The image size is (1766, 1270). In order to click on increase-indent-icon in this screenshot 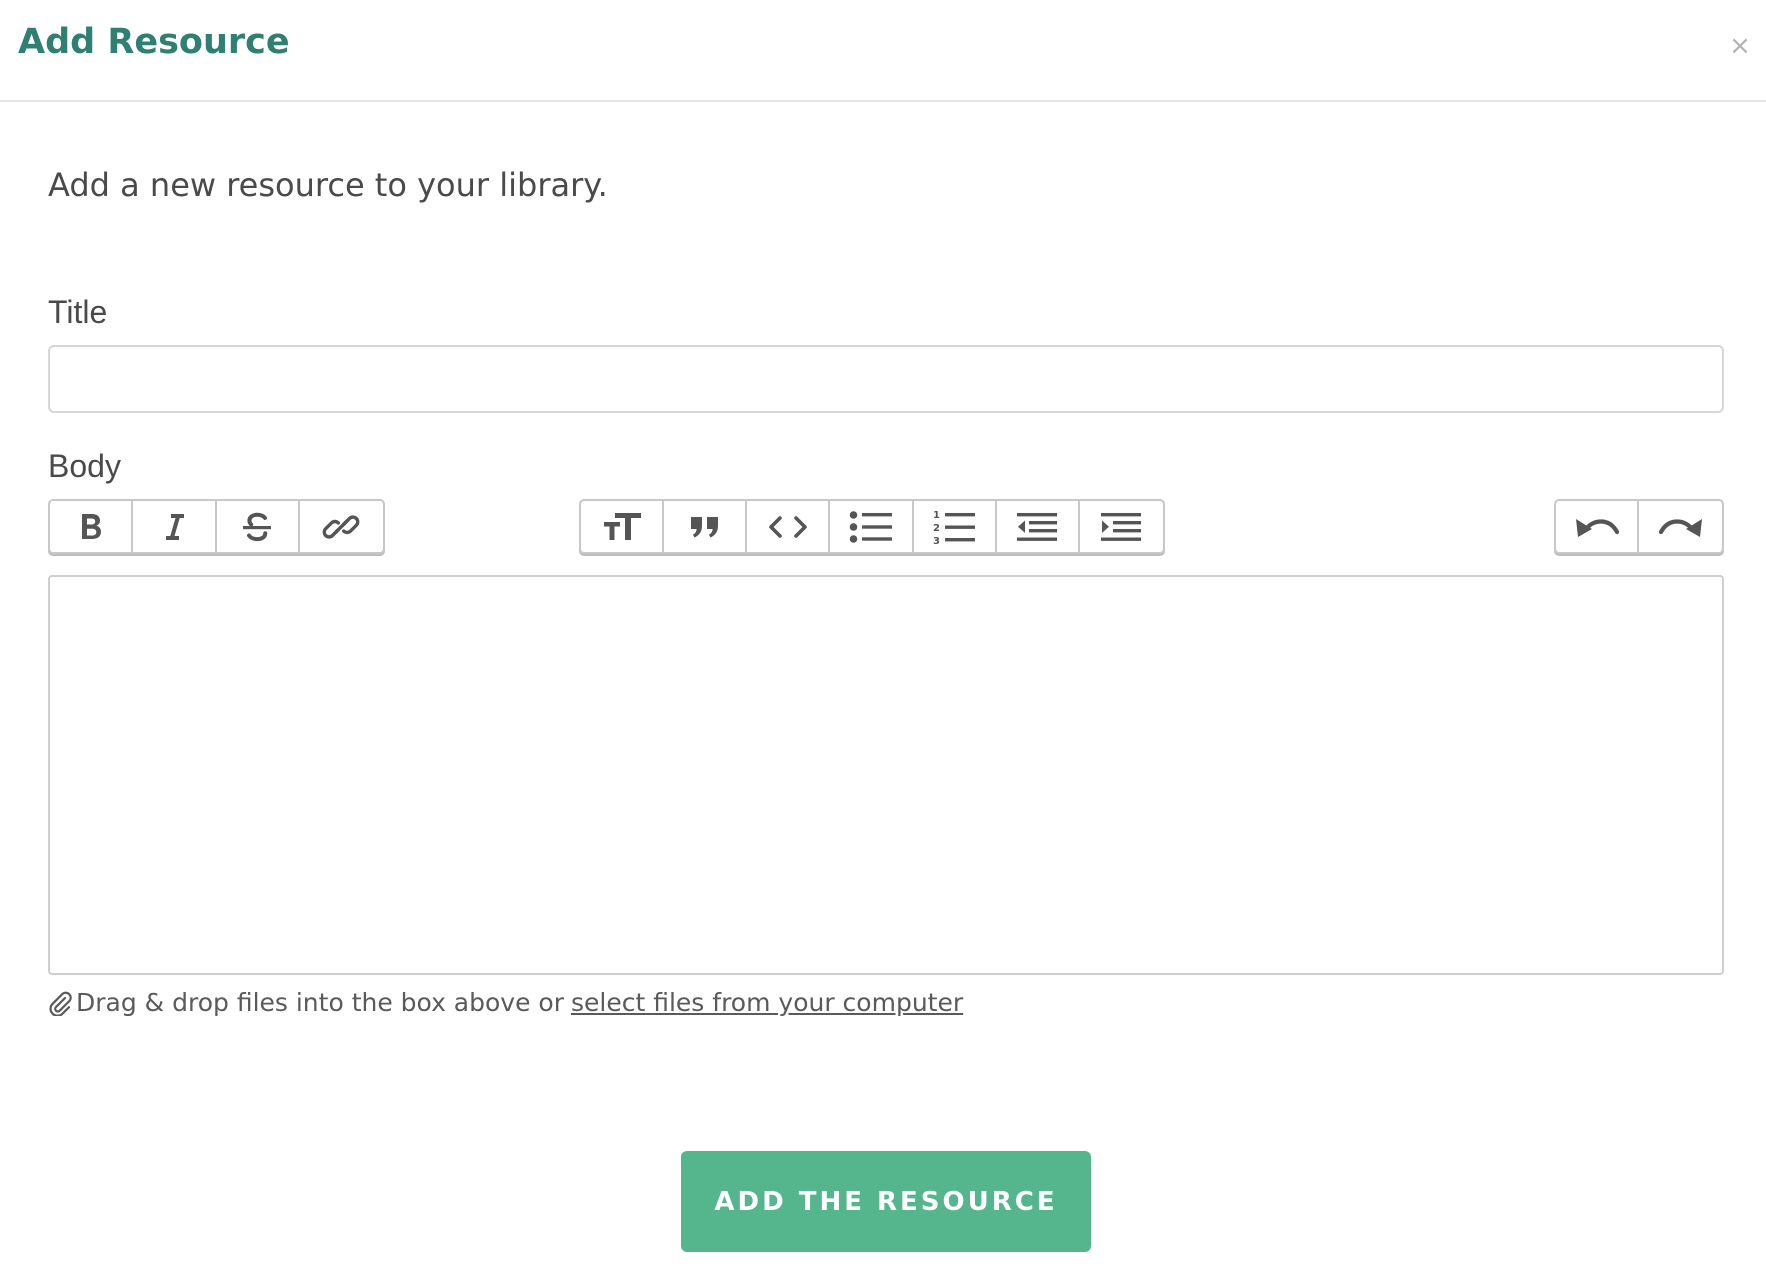, I will do `click(1121, 526)`.